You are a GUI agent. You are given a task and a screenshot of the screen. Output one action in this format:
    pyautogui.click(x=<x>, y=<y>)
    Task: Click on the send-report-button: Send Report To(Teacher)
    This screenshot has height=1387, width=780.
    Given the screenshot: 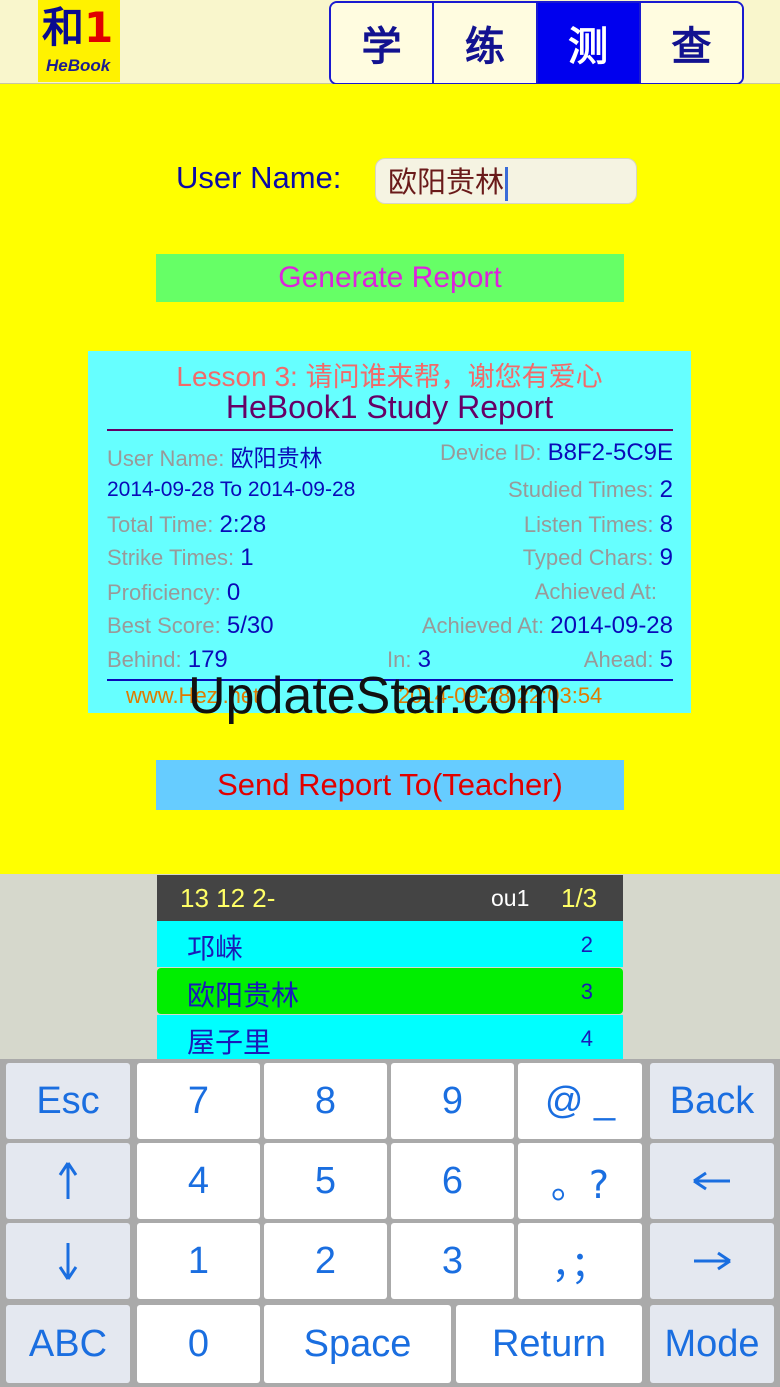 What is the action you would take?
    pyautogui.click(x=390, y=785)
    